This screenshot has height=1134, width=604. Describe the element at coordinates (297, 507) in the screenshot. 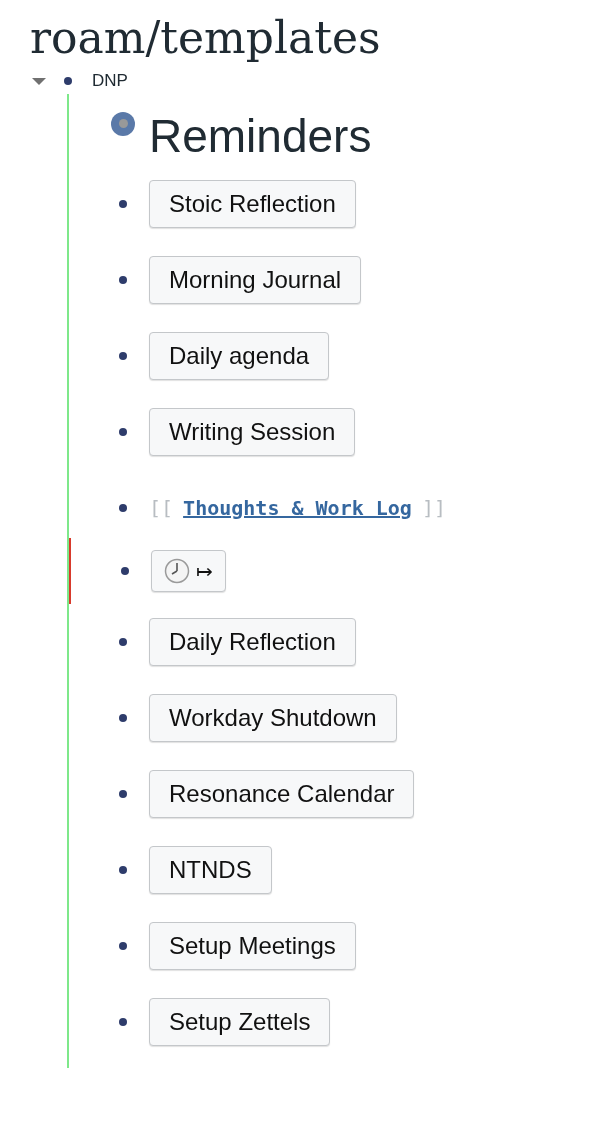

I see `page-link: Thoughts & Work Log` at that location.